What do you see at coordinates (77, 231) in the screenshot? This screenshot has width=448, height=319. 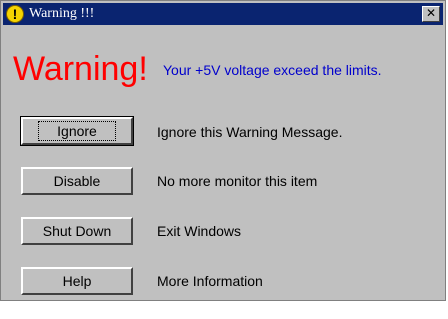 I see `shut-down-button: Shut Down` at bounding box center [77, 231].